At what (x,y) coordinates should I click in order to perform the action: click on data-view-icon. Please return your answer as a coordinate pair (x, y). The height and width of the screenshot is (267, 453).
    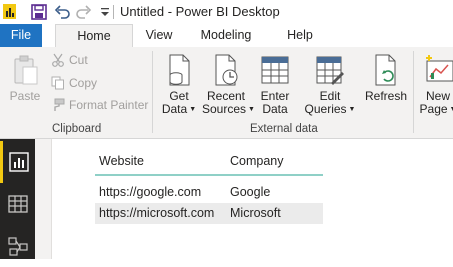
    Looking at the image, I should click on (17, 204).